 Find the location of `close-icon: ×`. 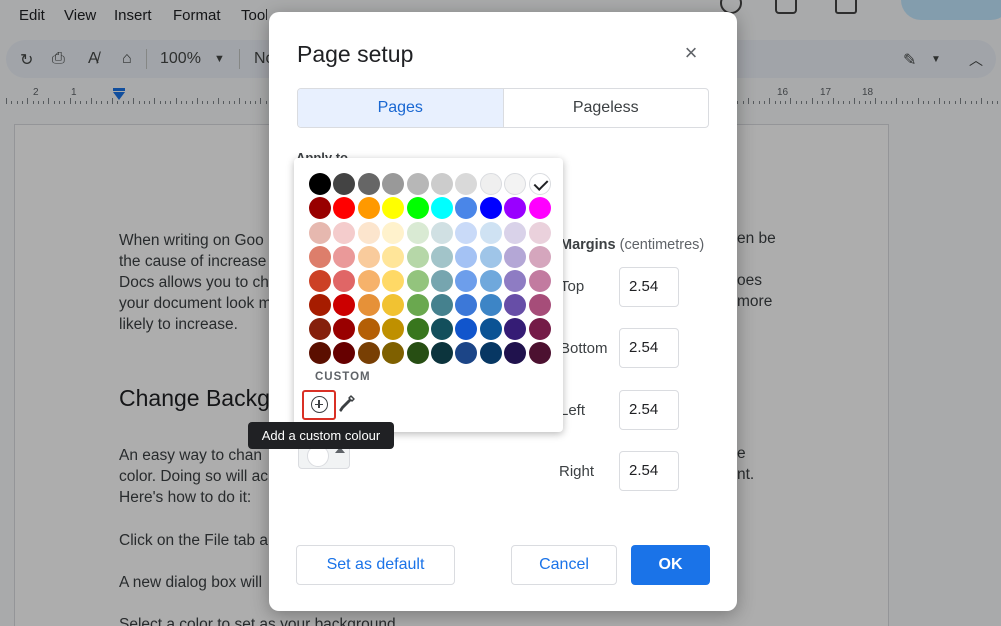

close-icon: × is located at coordinates (691, 54).